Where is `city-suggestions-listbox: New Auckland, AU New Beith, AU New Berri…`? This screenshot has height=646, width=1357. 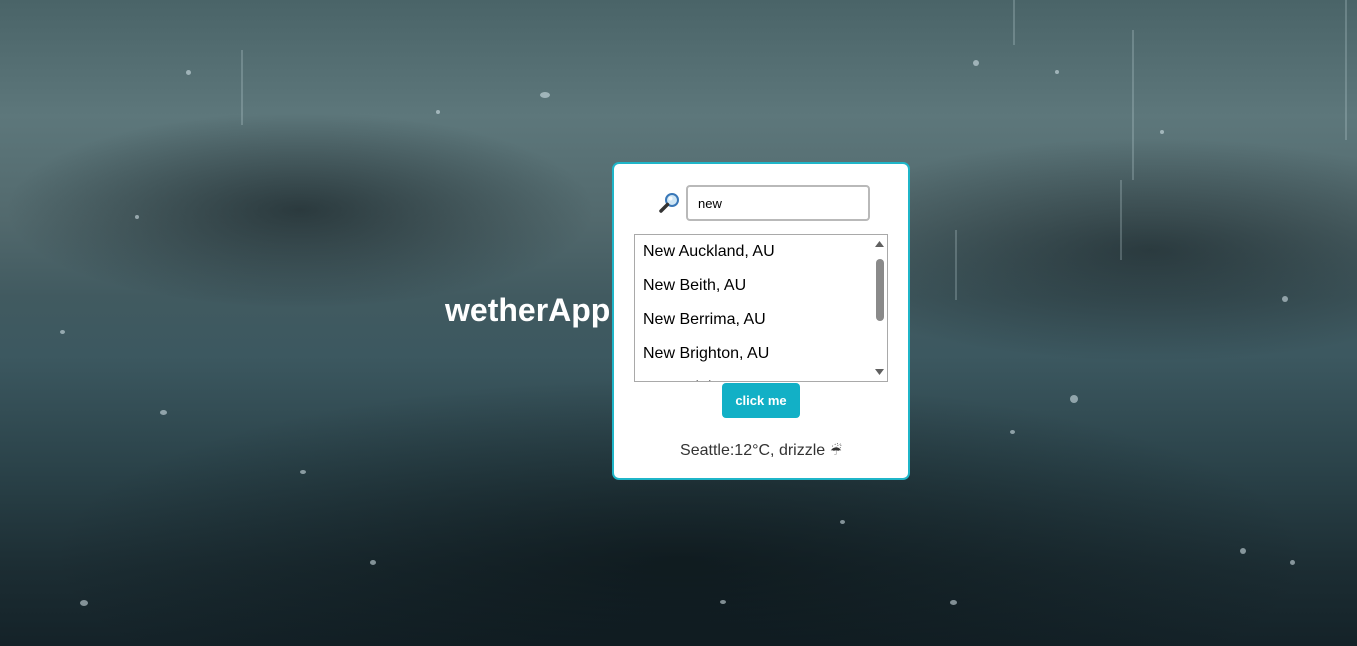
city-suggestions-listbox: New Auckland, AU New Beith, AU New Berri… is located at coordinates (761, 308).